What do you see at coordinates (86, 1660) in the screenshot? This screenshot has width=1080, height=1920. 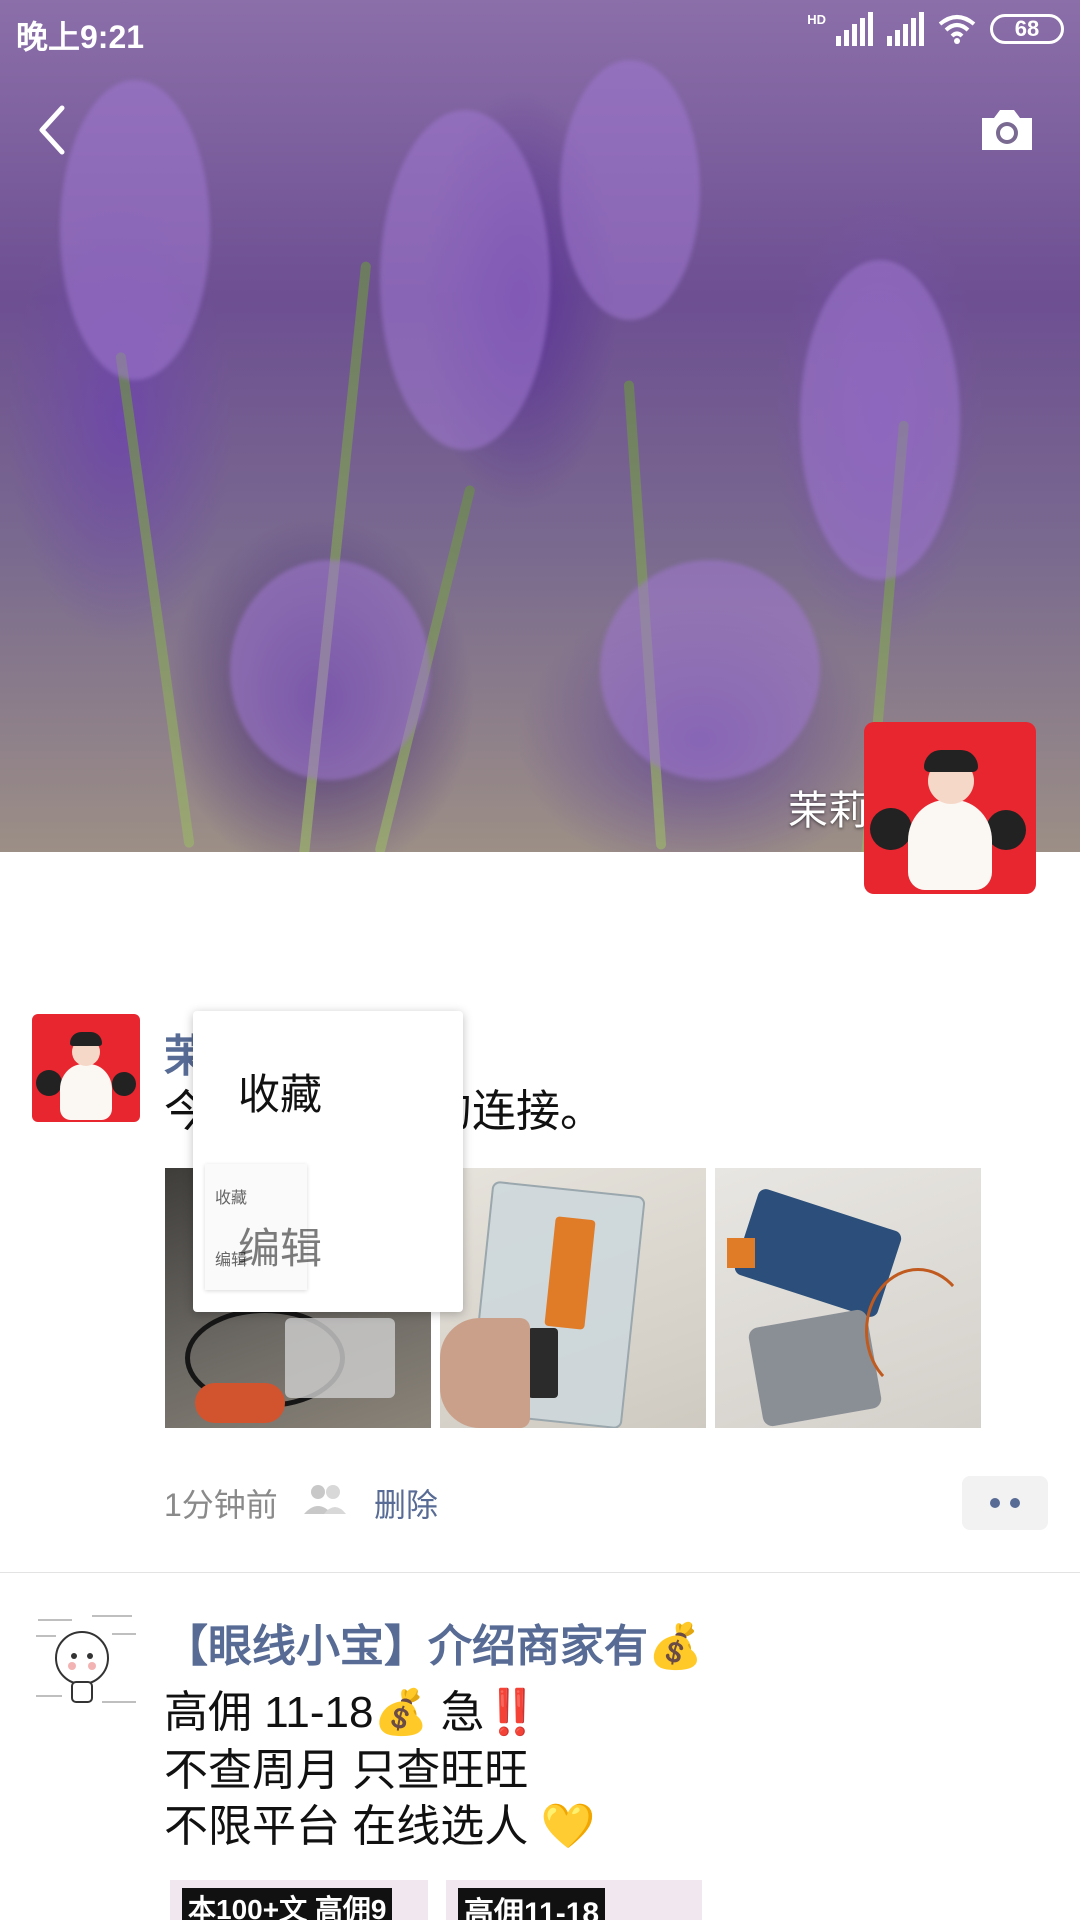 I see `merchant-avatar` at bounding box center [86, 1660].